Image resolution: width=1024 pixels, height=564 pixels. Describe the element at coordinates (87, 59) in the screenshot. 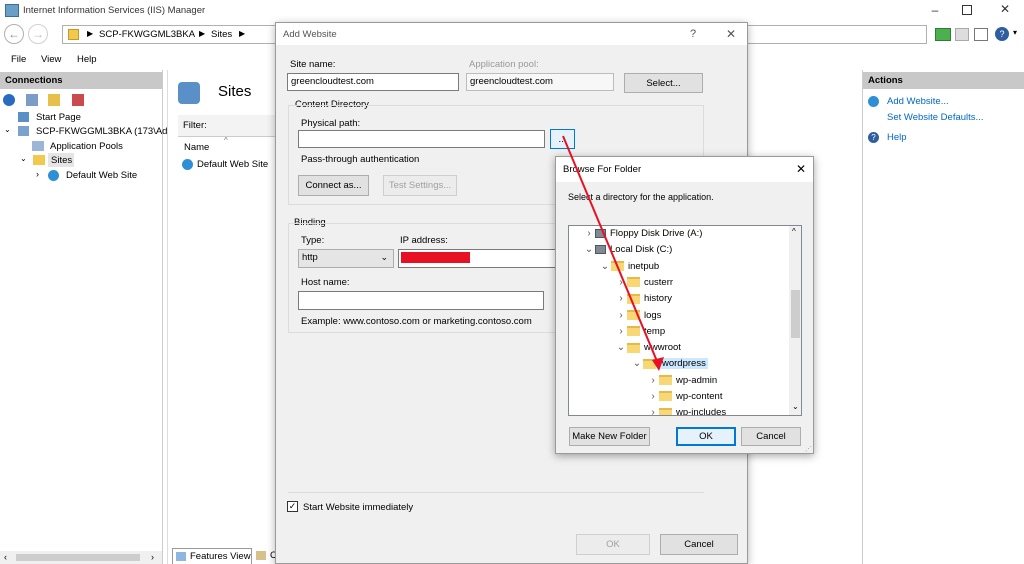

I see `menu-help: Help` at that location.